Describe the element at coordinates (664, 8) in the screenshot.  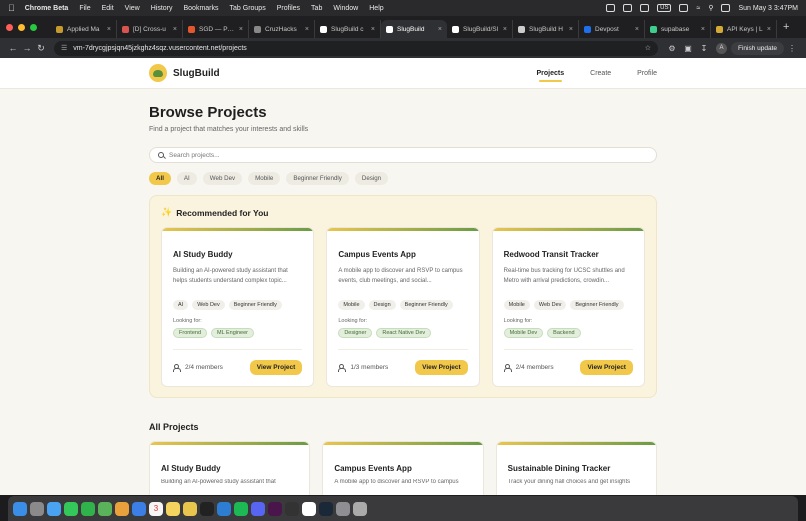
I see `input-source-indicator: US` at that location.